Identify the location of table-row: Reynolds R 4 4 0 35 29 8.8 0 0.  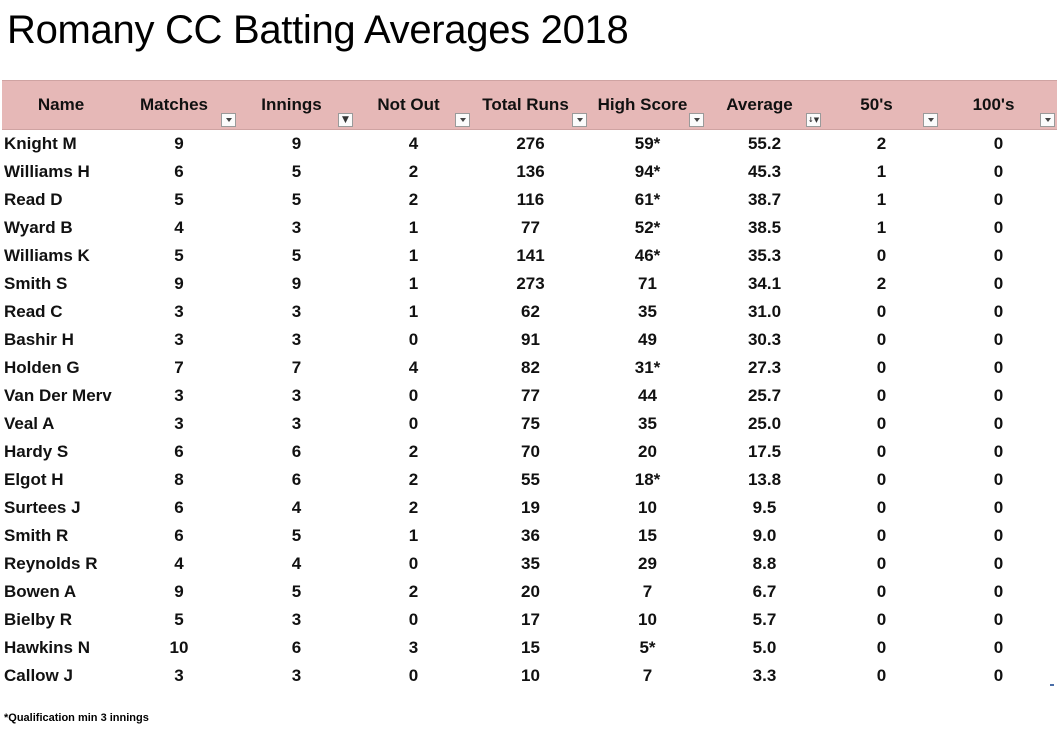
(529, 564).